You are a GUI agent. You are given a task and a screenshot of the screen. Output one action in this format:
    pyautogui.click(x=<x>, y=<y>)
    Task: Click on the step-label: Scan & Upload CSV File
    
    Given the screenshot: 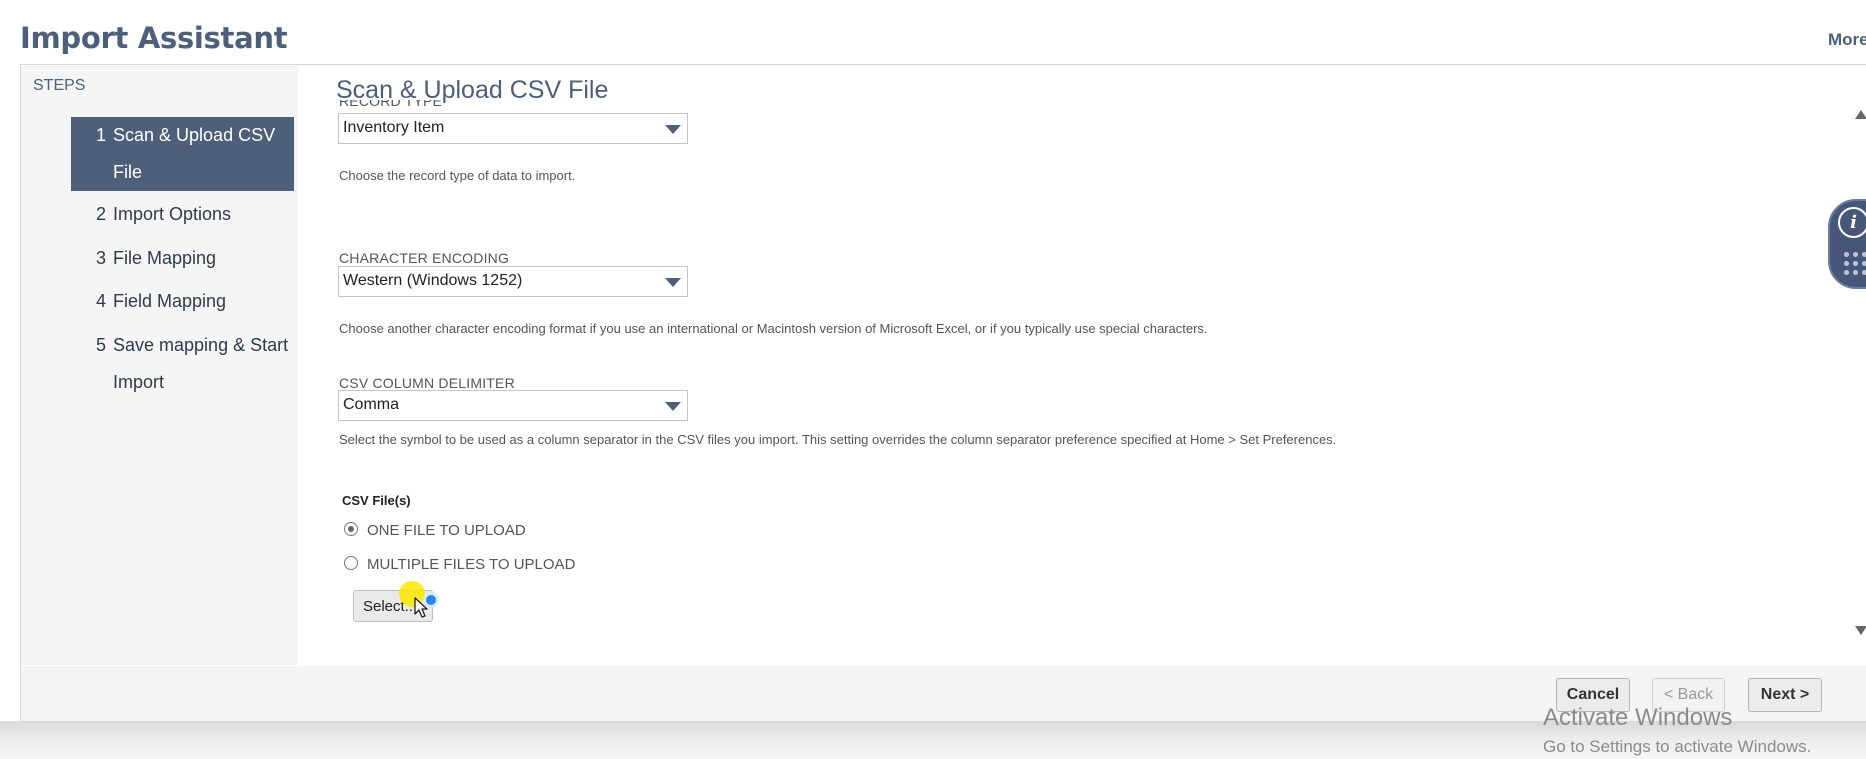 What is the action you would take?
    pyautogui.click(x=194, y=153)
    